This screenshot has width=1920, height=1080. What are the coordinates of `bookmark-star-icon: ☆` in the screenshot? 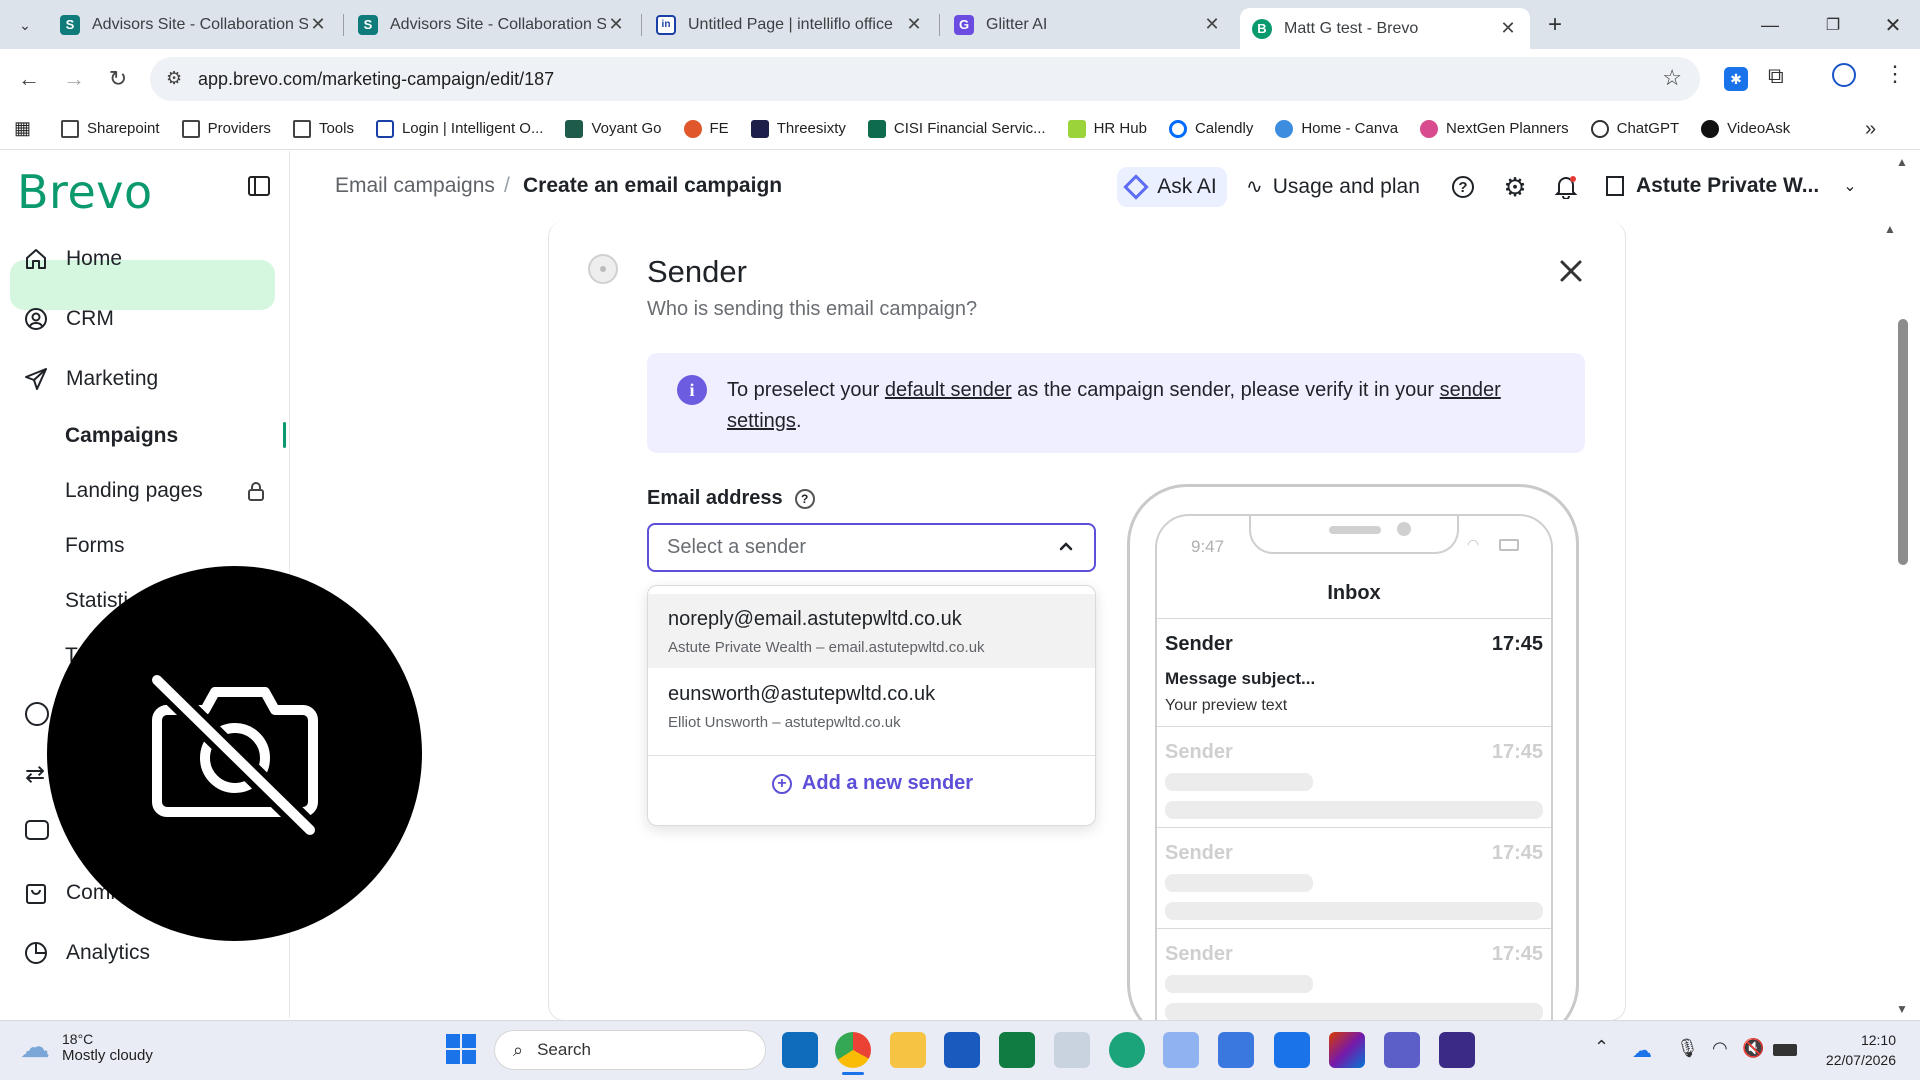 It's located at (1672, 78).